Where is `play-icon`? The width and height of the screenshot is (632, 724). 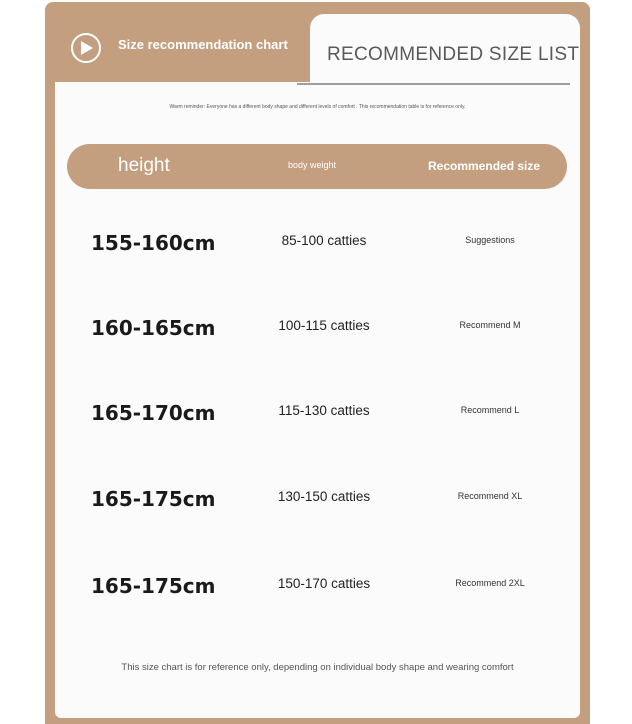
play-icon is located at coordinates (86, 48).